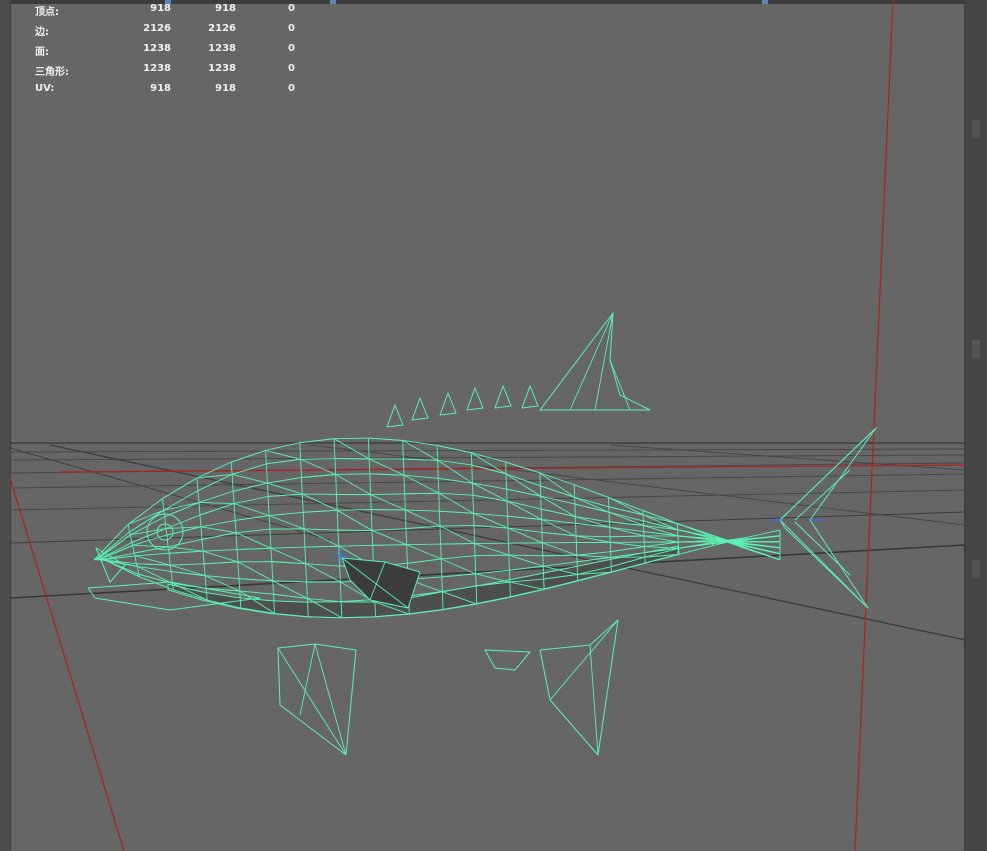  What do you see at coordinates (42, 52) in the screenshot?
I see `hud-label: 面:` at bounding box center [42, 52].